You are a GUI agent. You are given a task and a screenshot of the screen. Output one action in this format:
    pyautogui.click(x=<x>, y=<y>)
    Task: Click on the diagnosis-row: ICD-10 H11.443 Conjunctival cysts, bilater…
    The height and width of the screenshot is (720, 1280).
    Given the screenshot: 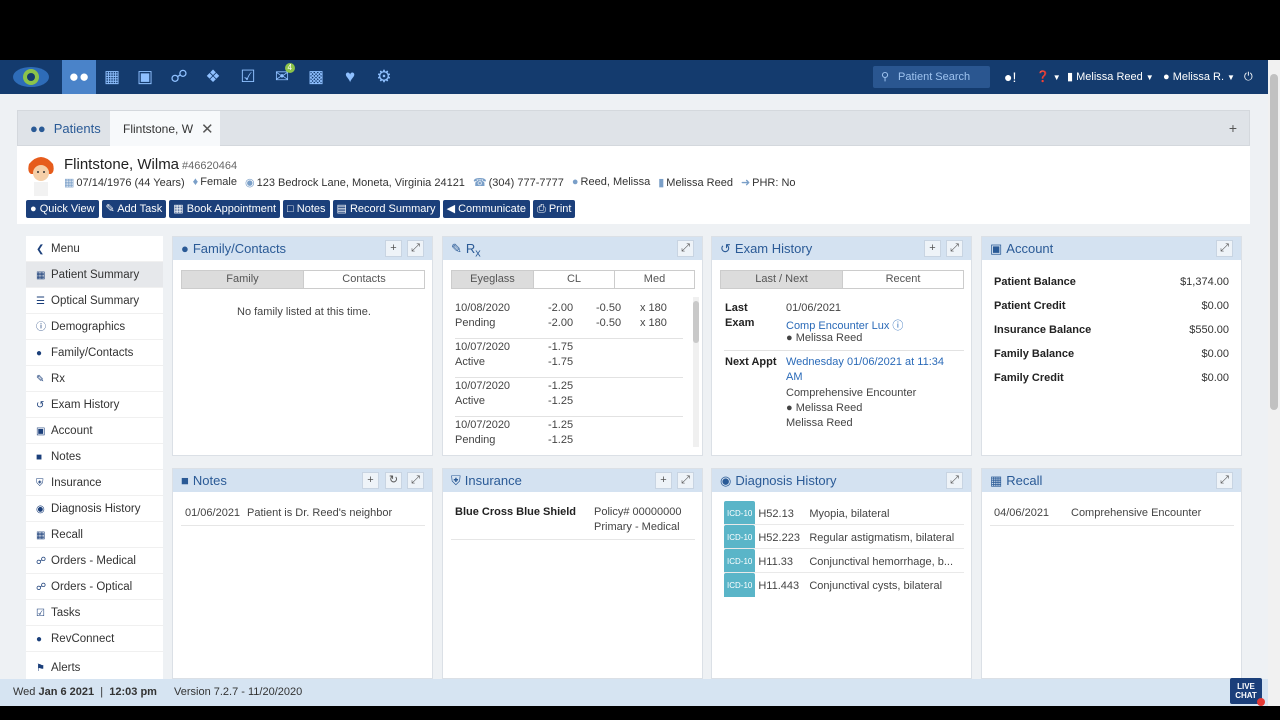 What is the action you would take?
    pyautogui.click(x=844, y=585)
    